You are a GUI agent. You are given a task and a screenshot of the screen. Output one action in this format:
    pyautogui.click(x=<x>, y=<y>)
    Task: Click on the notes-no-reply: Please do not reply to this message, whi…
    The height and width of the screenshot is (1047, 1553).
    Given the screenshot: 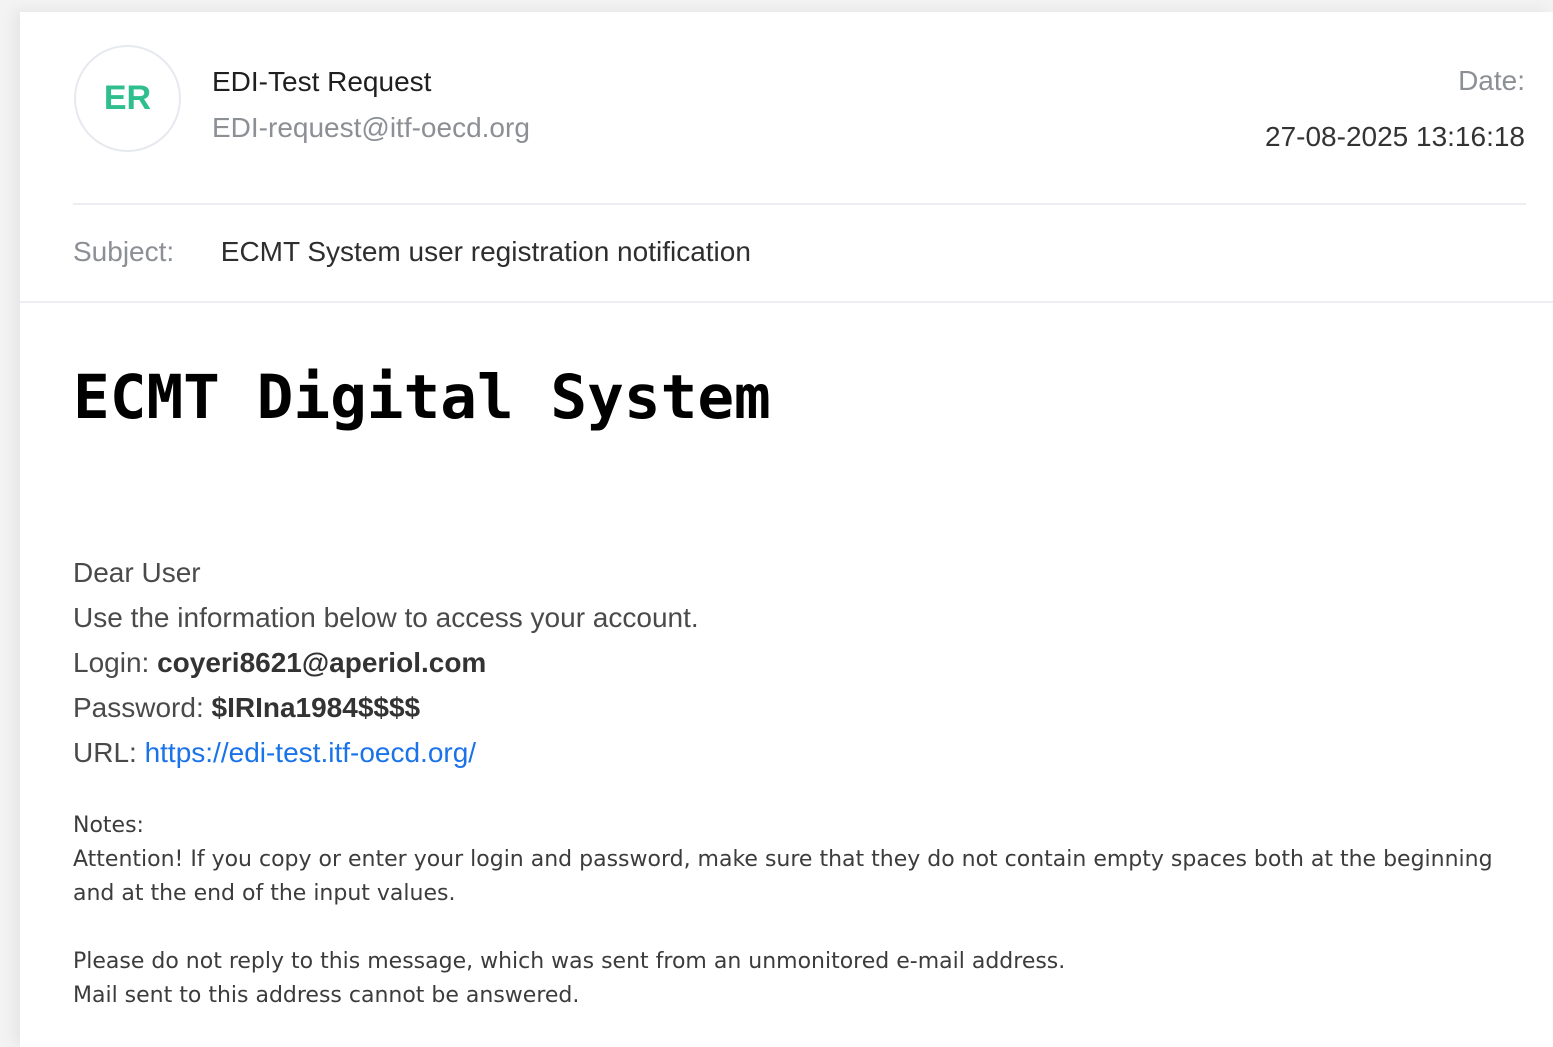 What is the action you would take?
    pyautogui.click(x=569, y=961)
    